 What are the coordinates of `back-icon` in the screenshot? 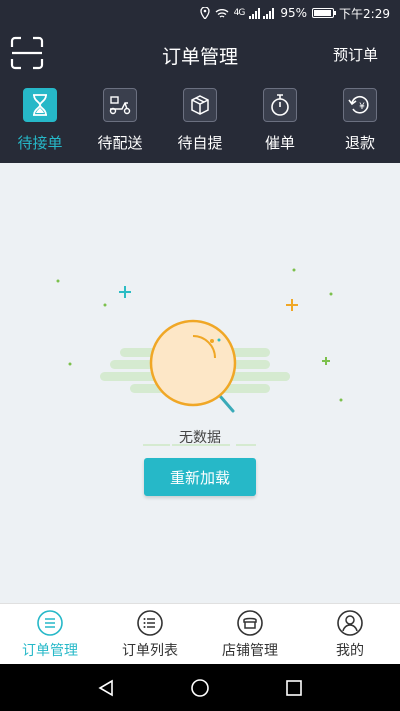 It's located at (106, 688).